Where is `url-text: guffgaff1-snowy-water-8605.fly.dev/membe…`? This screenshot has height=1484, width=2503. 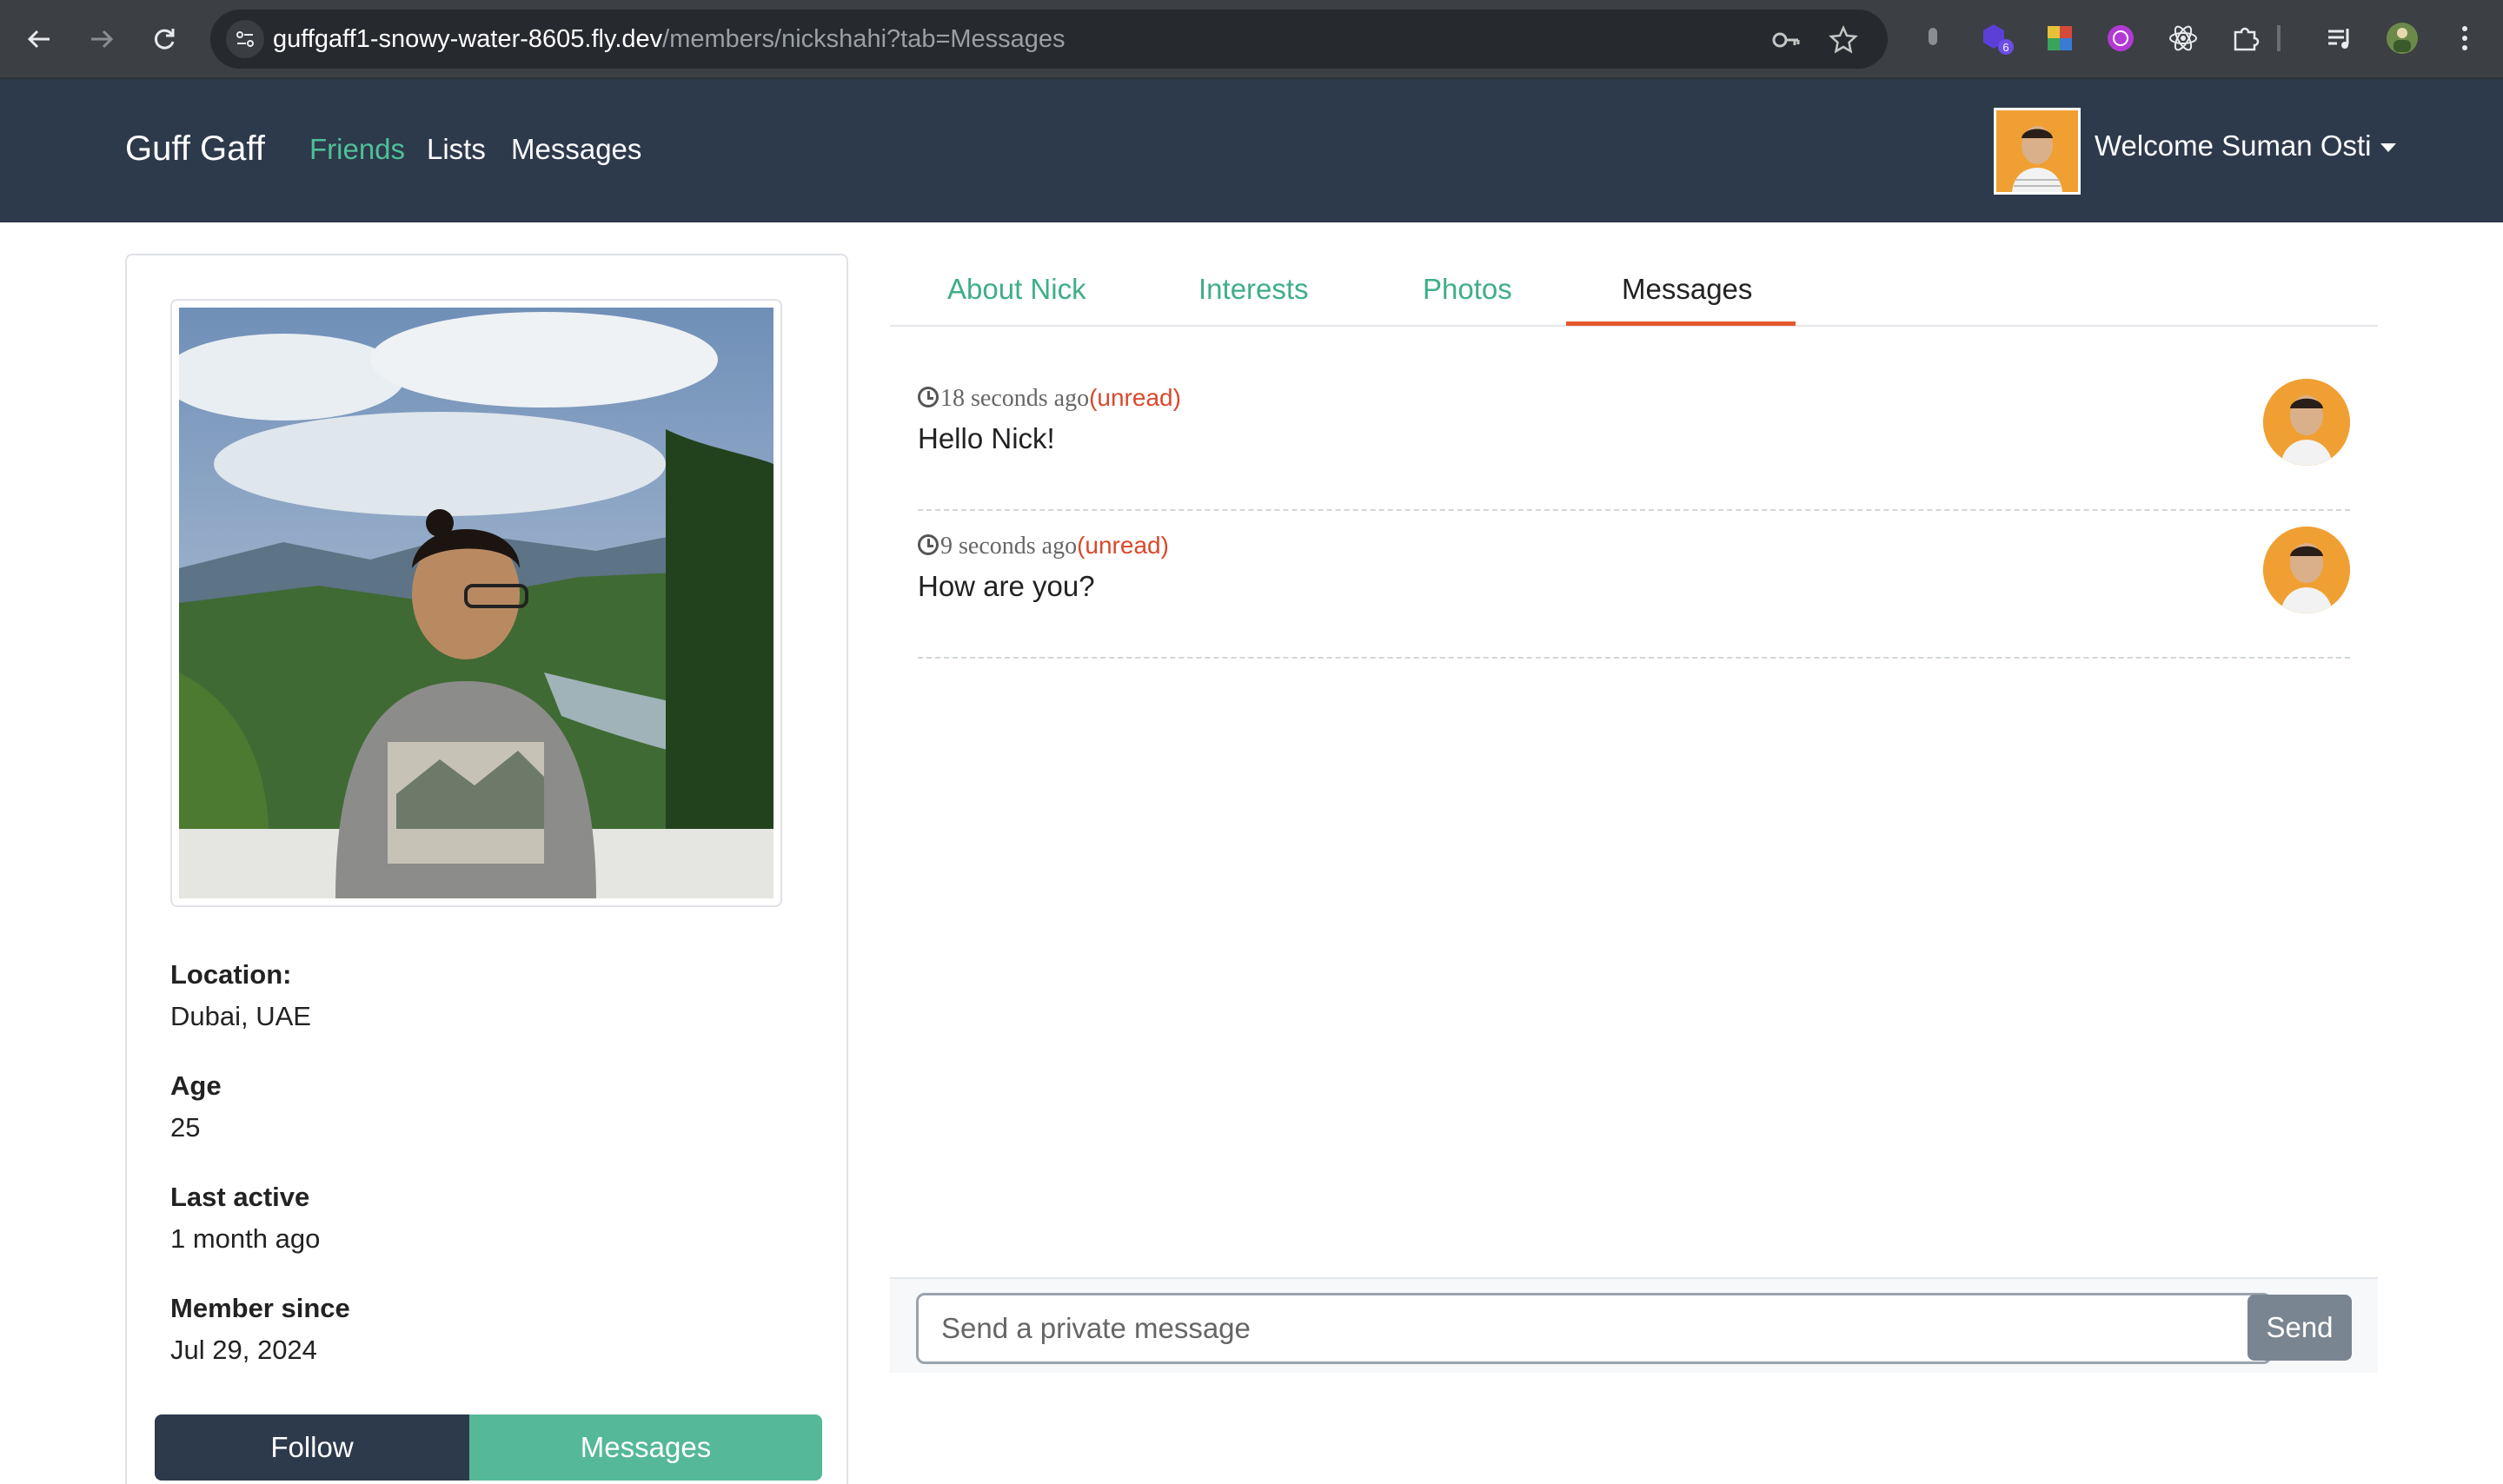
url-text: guffgaff1-snowy-water-8605.fly.dev/membe… is located at coordinates (669, 39).